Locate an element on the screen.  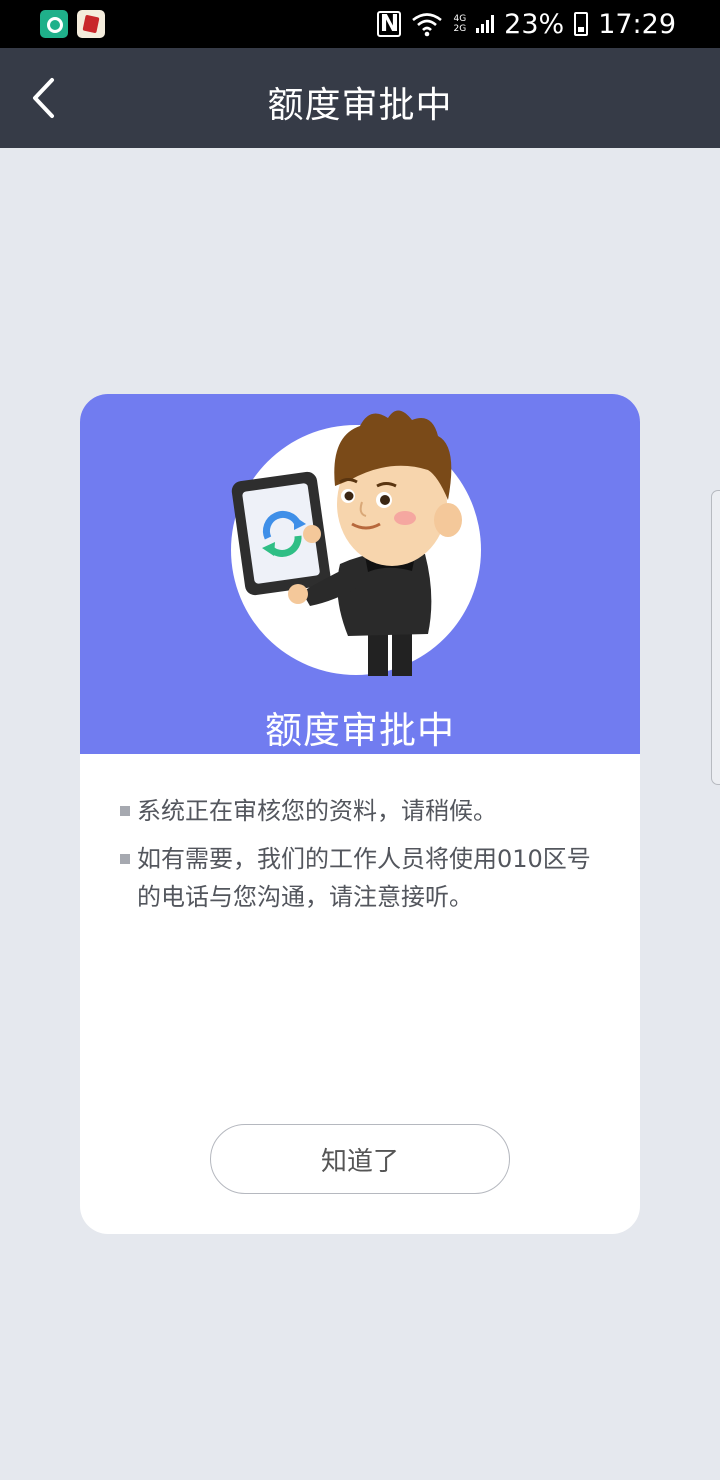
nfc-icon: N is located at coordinates (389, 24).